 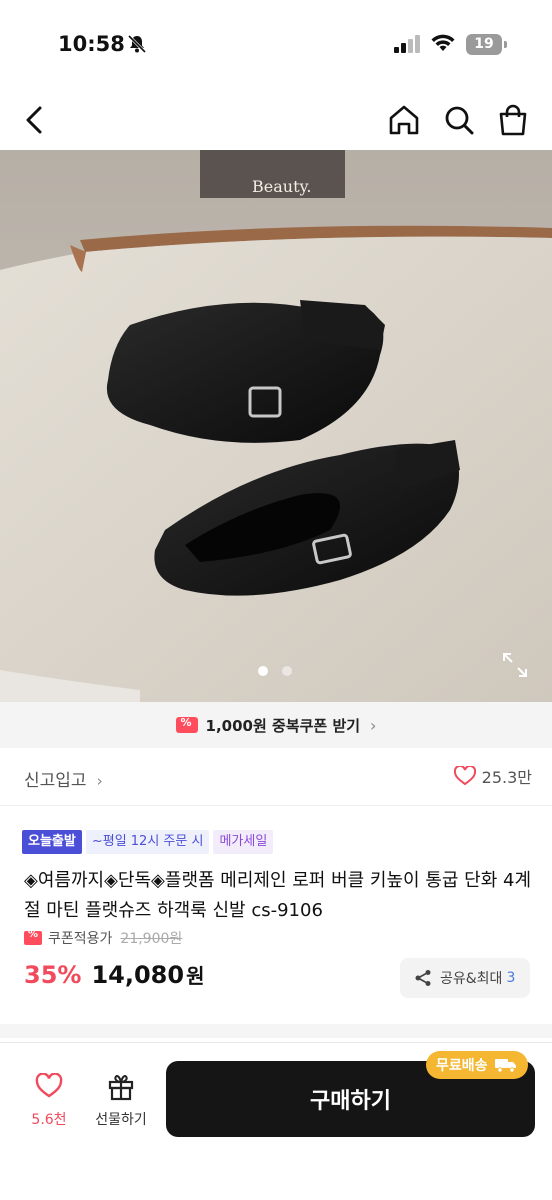 I want to click on gift-label: 선물하기, so click(x=121, y=1120).